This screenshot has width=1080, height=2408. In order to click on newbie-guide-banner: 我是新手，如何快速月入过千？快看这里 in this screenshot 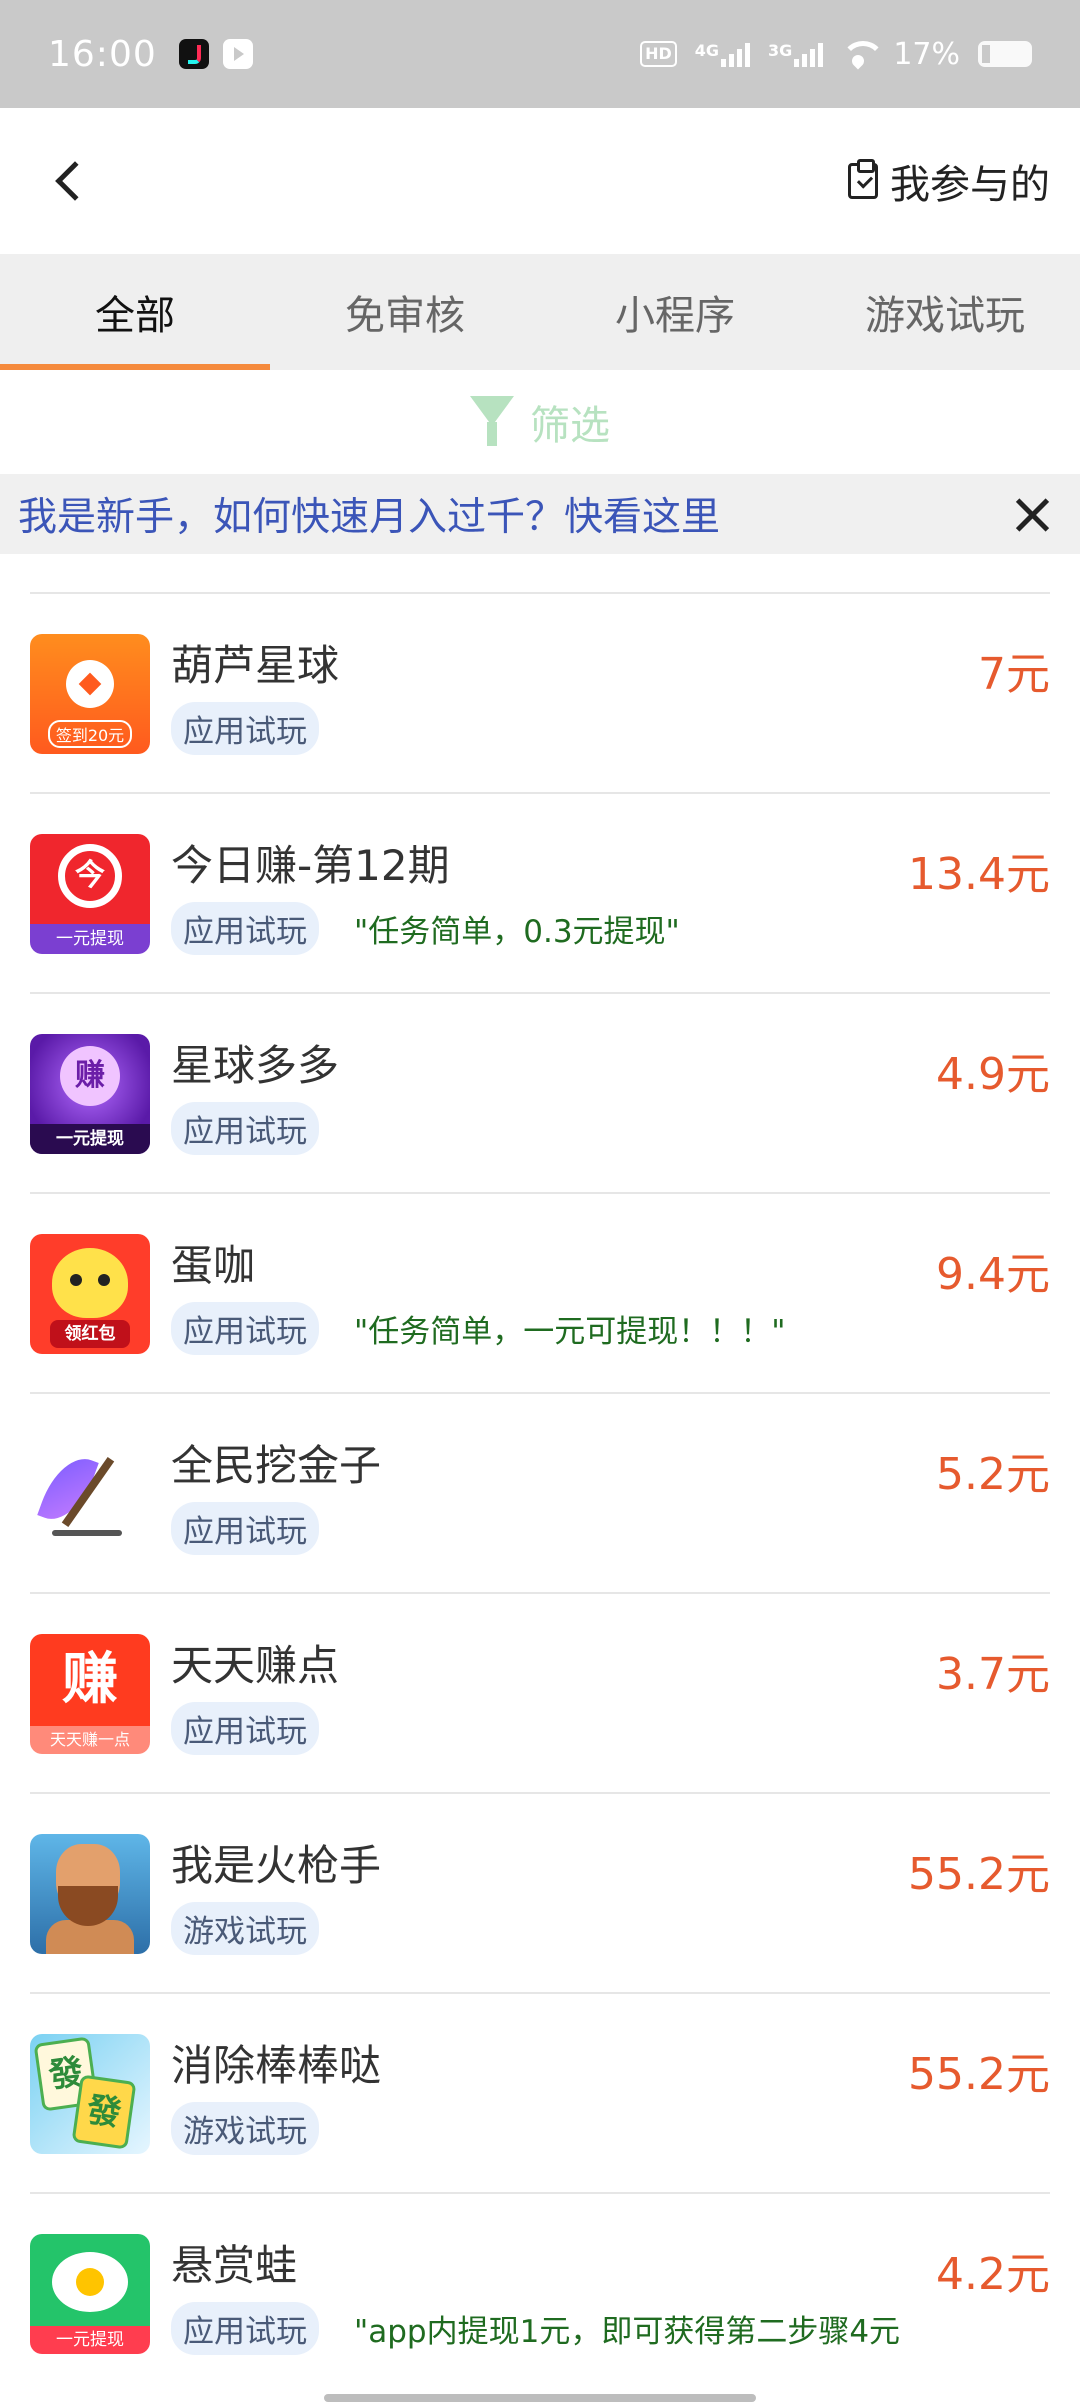, I will do `click(540, 514)`.